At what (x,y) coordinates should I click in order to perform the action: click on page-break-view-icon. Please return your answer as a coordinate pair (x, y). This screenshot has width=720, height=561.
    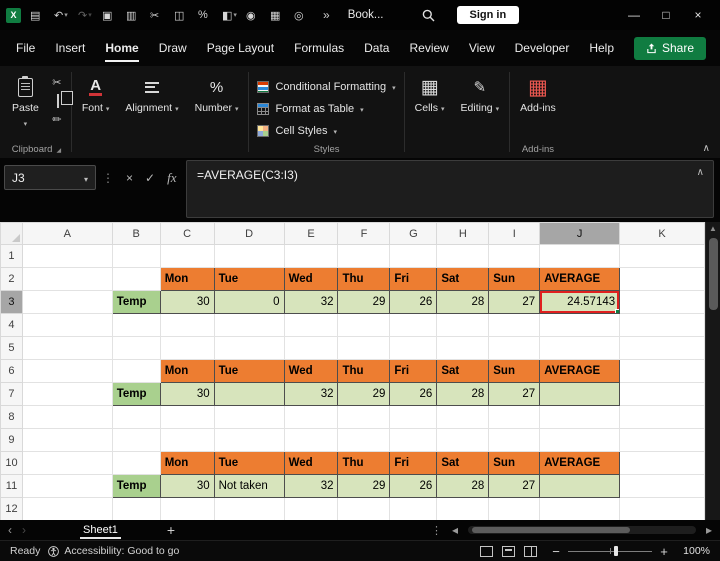
    Looking at the image, I should click on (530, 551).